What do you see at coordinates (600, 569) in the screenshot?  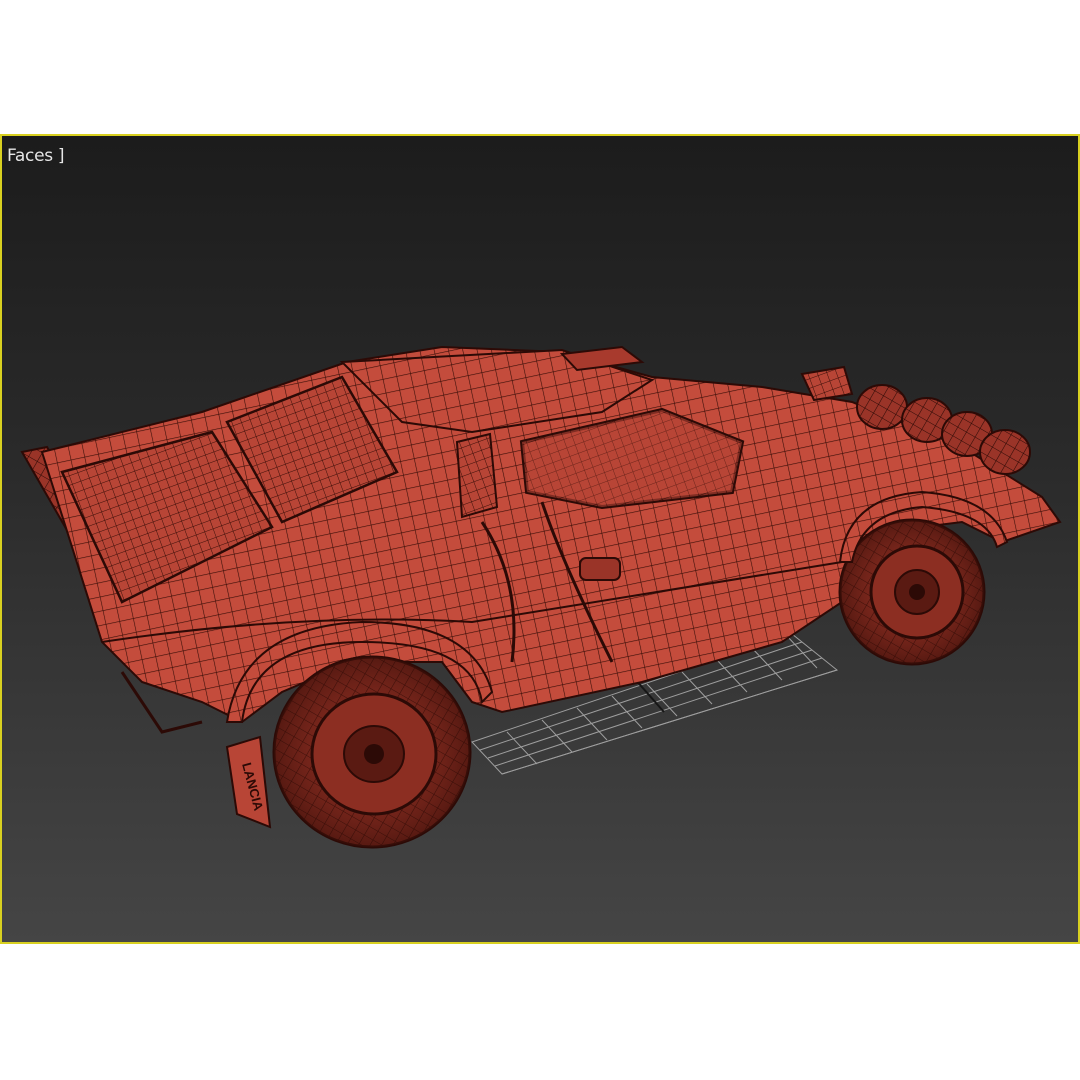 I see `side-marker-light` at bounding box center [600, 569].